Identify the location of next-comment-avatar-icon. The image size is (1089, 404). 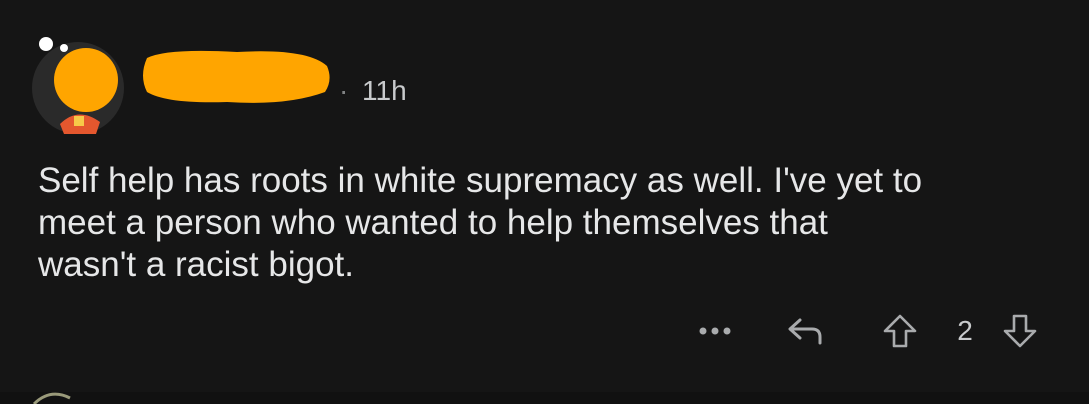
(51, 398).